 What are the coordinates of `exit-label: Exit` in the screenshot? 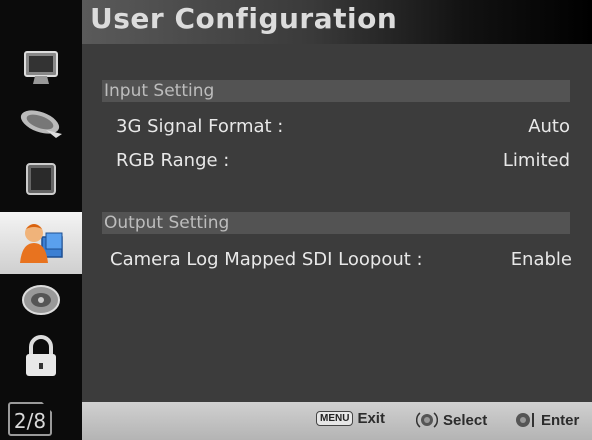 It's located at (371, 418).